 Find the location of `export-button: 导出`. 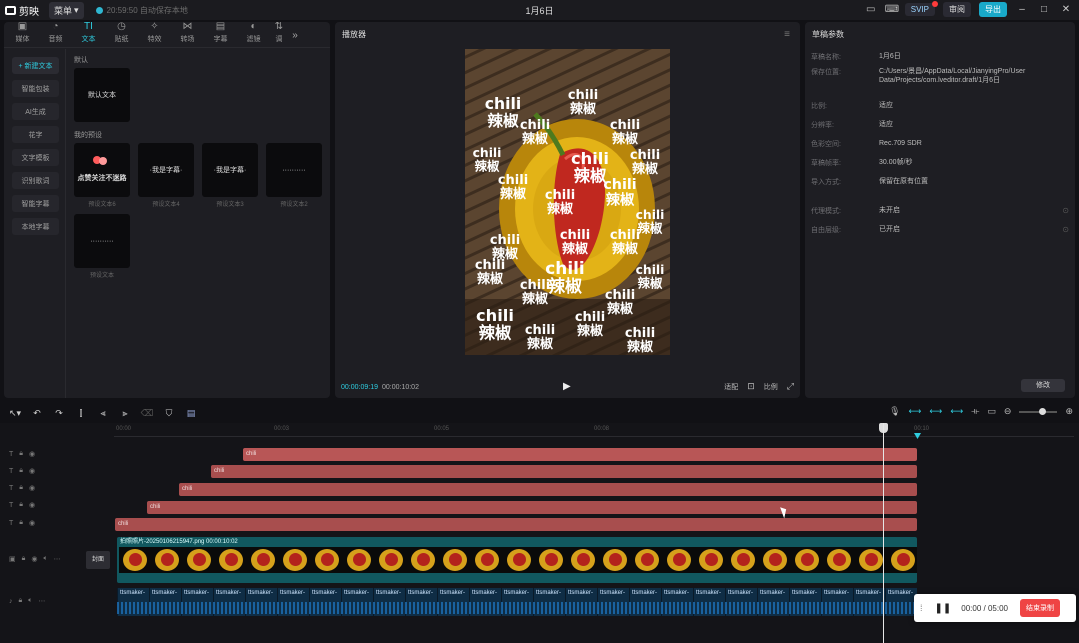

export-button: 导出 is located at coordinates (993, 9).